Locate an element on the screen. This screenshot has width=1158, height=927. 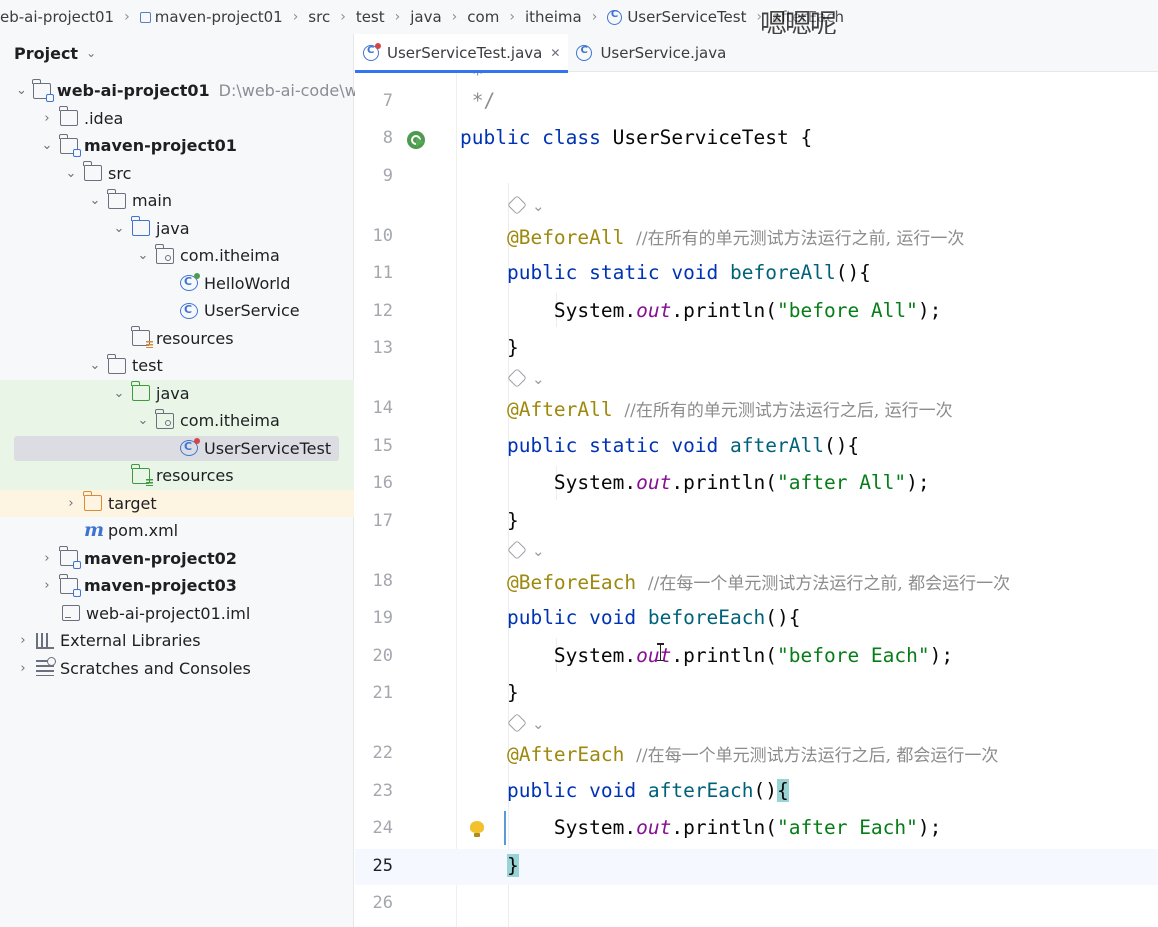
editor-tabs: UserServiceTest.java ✕ UserService.java is located at coordinates (756, 53).